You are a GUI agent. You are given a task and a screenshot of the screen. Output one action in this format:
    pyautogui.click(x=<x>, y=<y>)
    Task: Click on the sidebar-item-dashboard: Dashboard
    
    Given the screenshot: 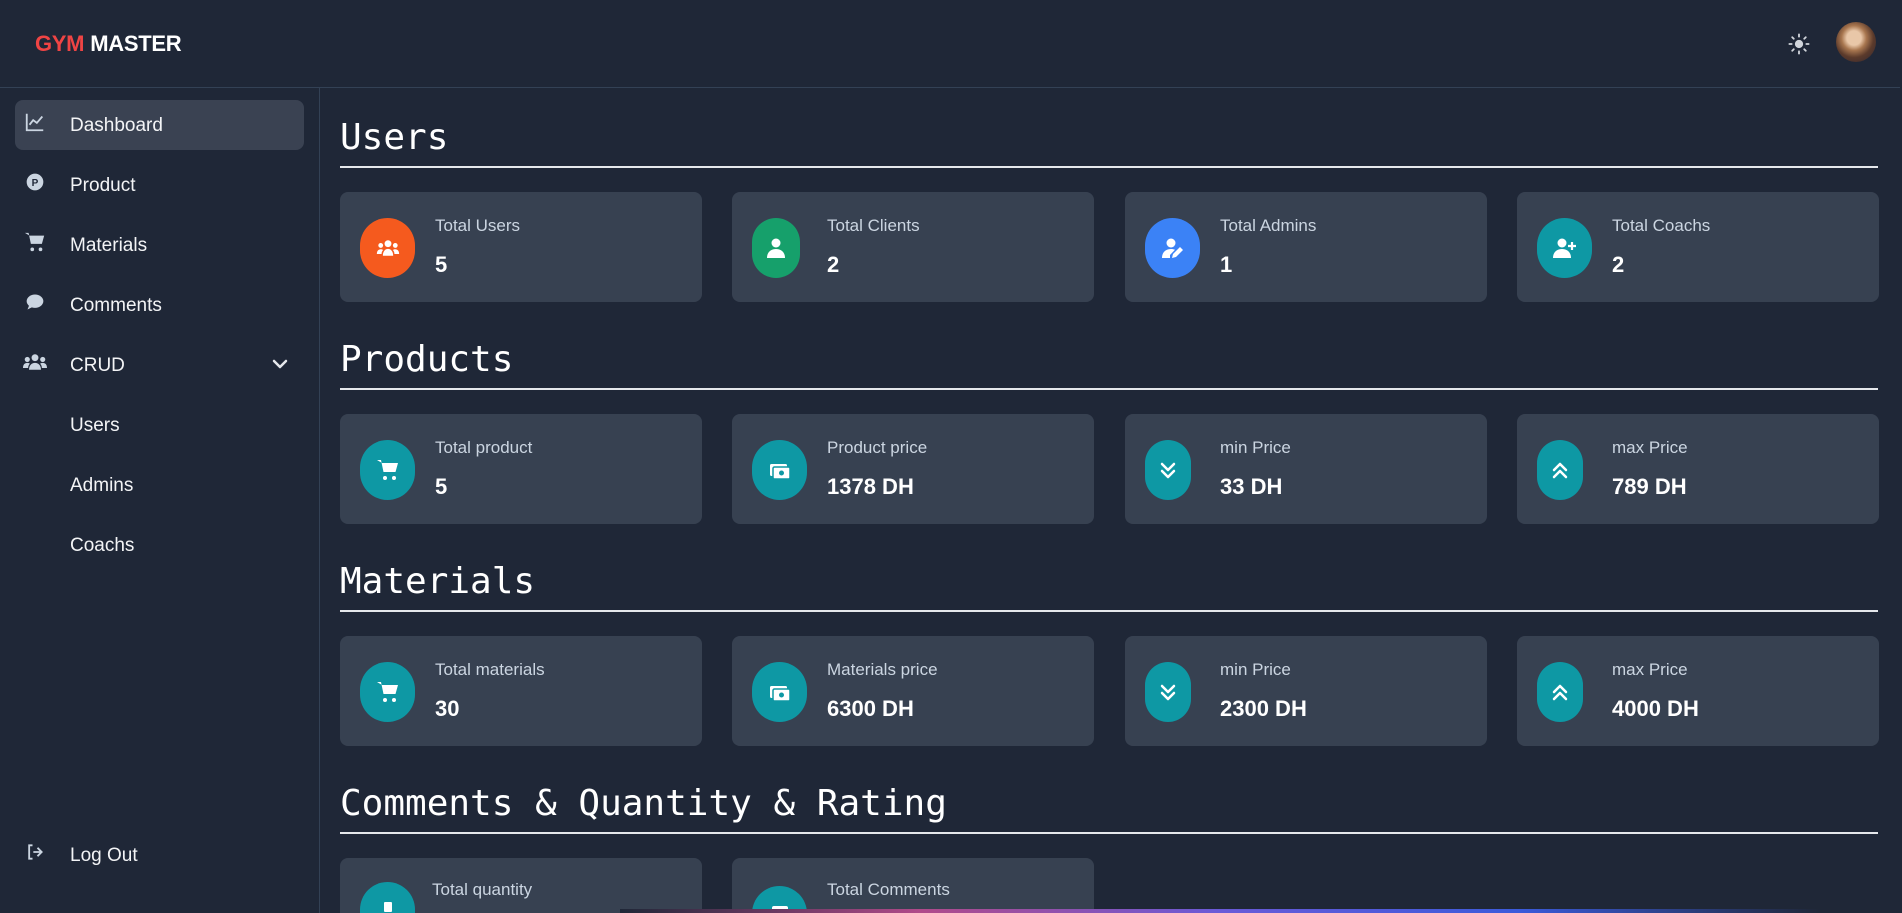 What is the action you would take?
    pyautogui.click(x=159, y=125)
    